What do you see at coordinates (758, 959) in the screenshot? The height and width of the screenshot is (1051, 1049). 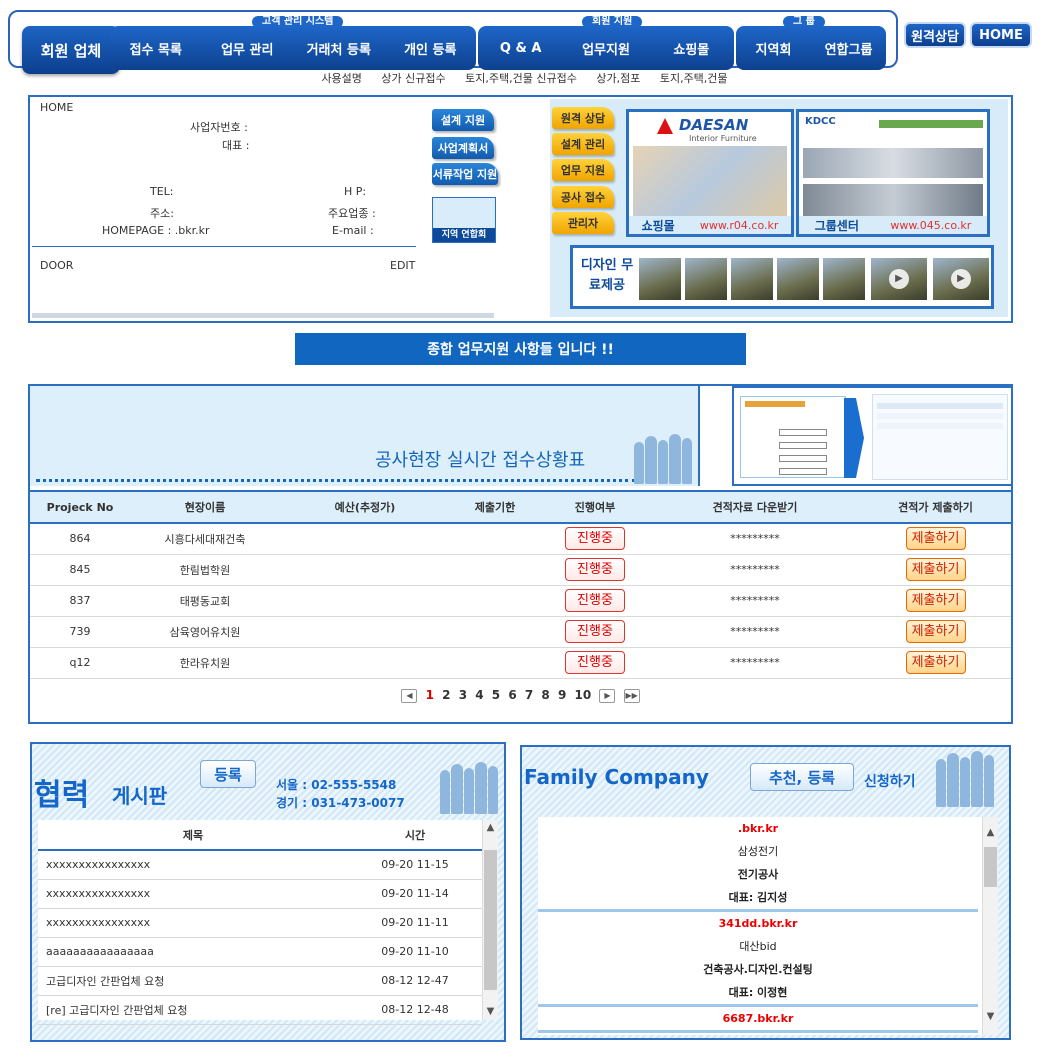 I see `family-item: 341dd.bkr.kr 대산bid 건축공사.디자인.컨설팅 대표: 이정현` at bounding box center [758, 959].